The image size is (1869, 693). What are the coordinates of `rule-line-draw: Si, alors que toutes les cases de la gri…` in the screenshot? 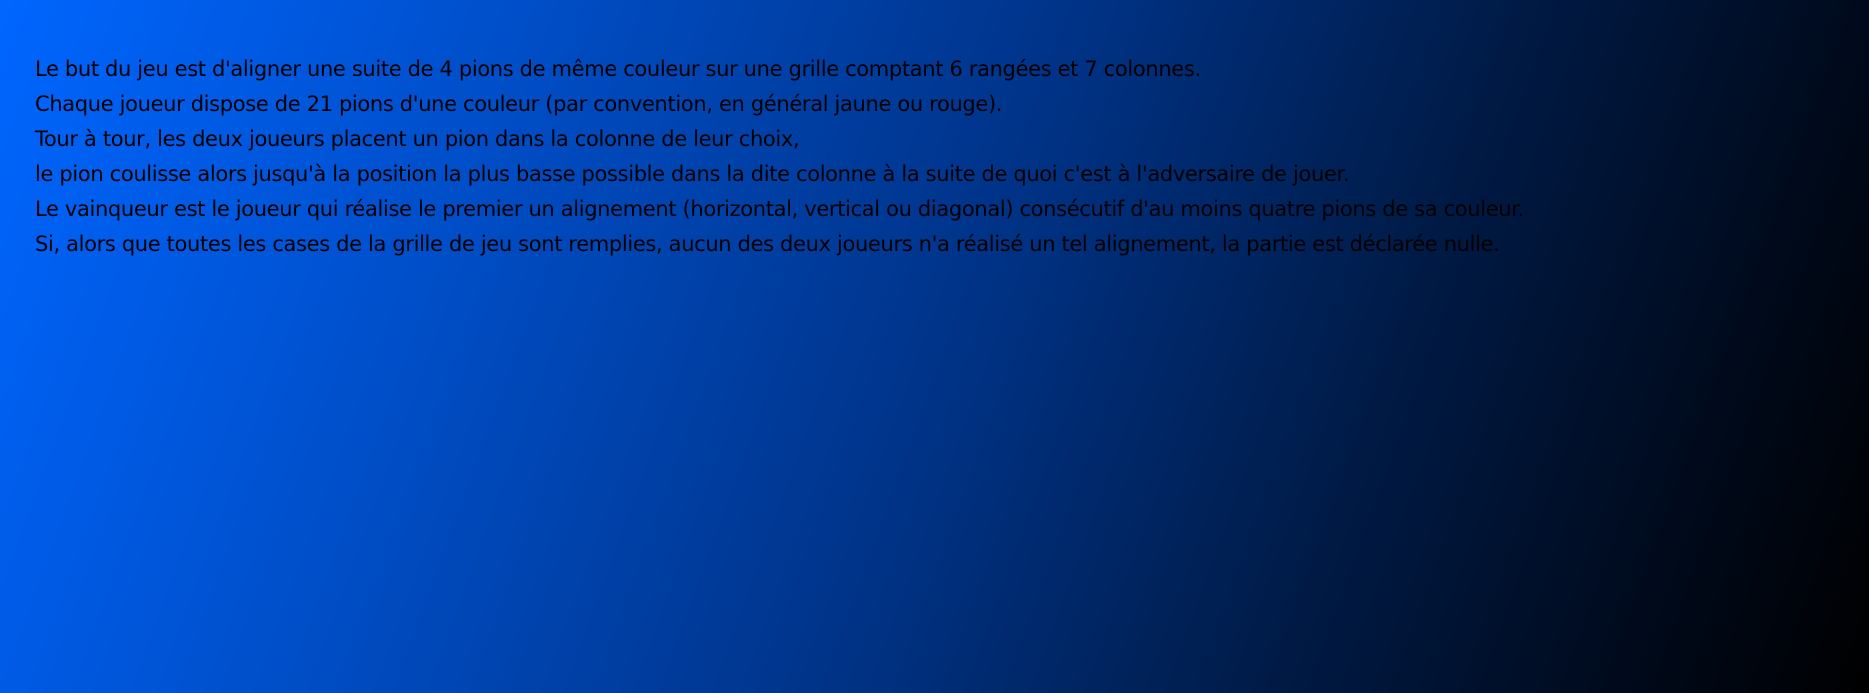 It's located at (767, 244).